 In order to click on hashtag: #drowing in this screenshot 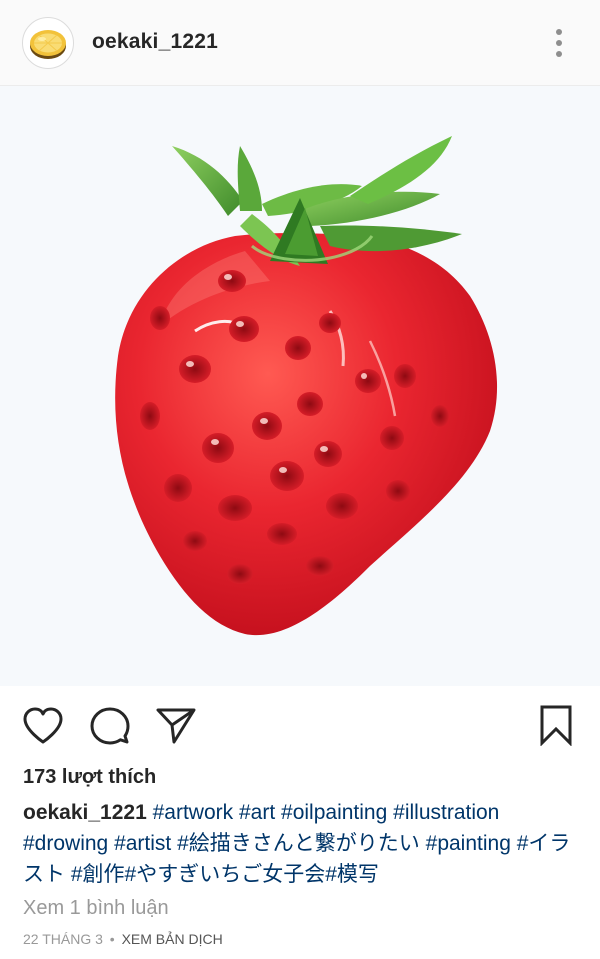, I will do `click(65, 843)`.